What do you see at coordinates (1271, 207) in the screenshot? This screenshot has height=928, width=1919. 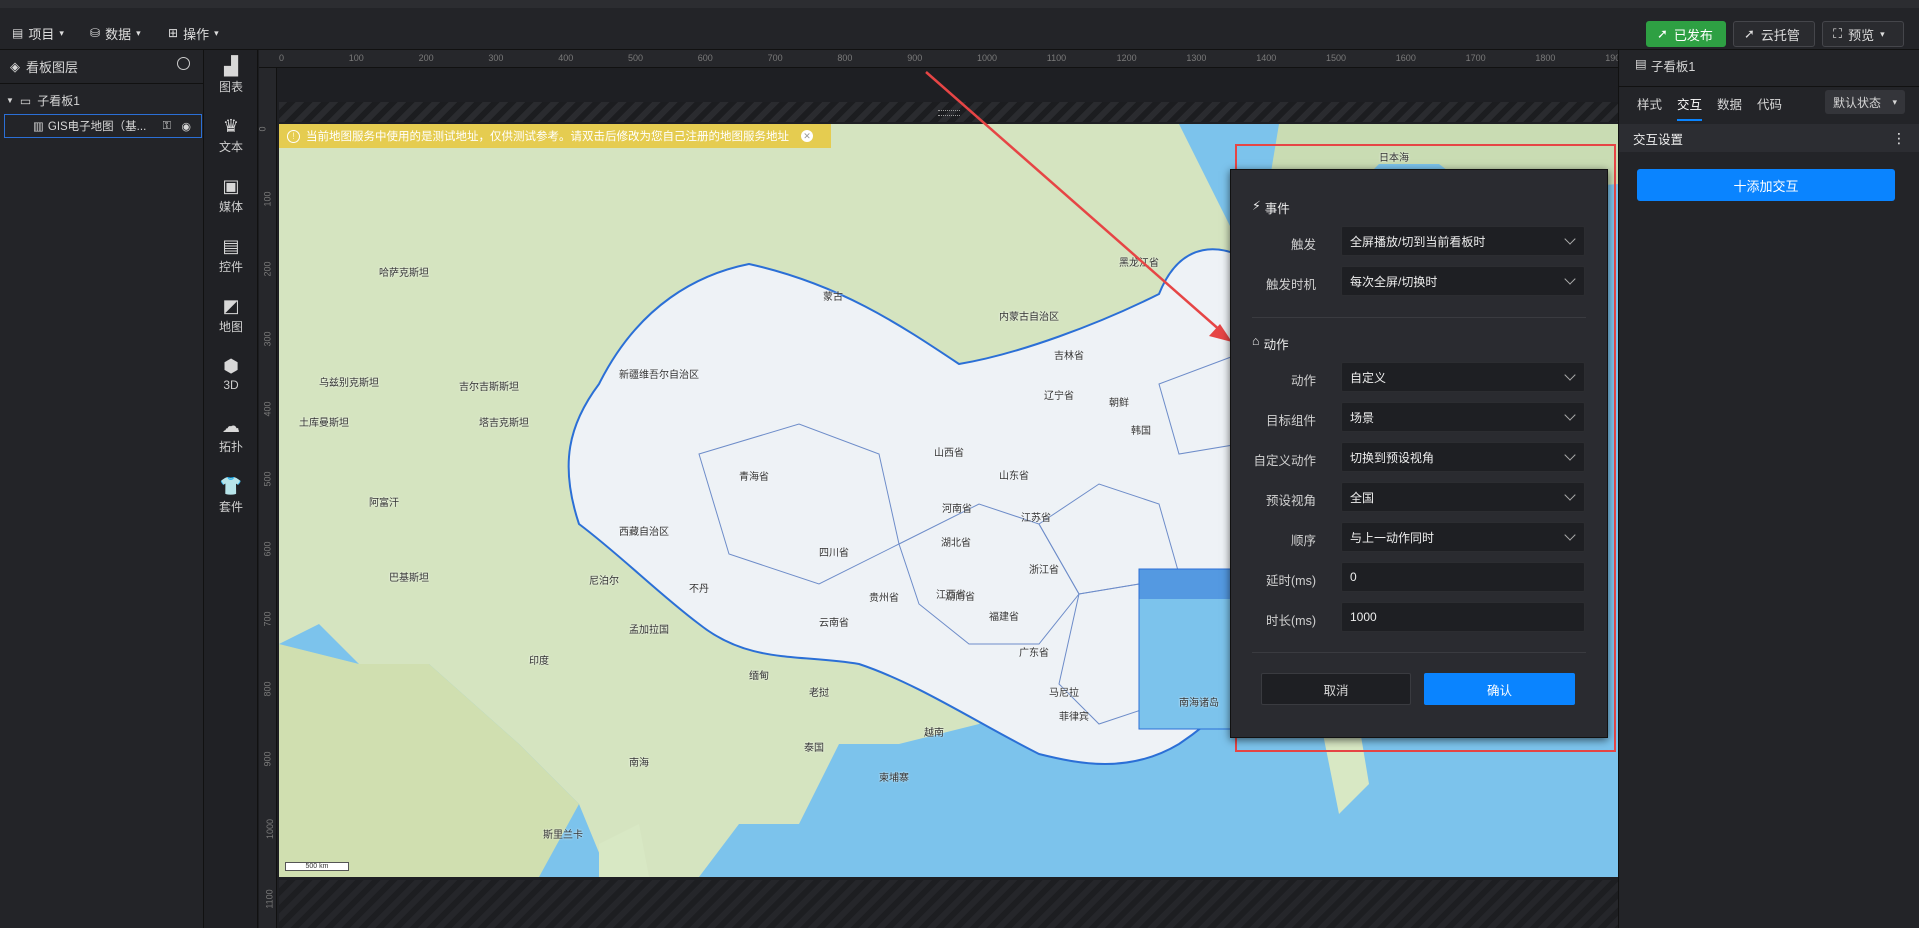 I see `event-section-title: ⚡ 事件` at bounding box center [1271, 207].